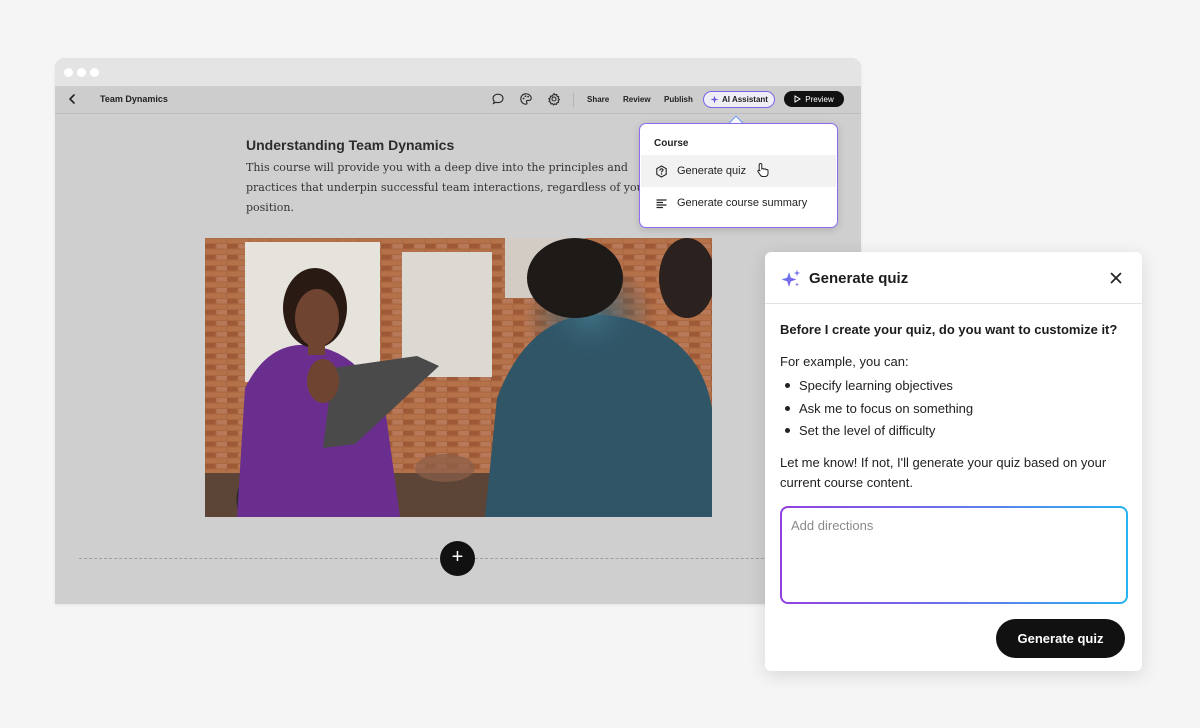 The width and height of the screenshot is (1200, 728). What do you see at coordinates (745, 99) in the screenshot?
I see `ai-assistant-label: AI Assistant` at bounding box center [745, 99].